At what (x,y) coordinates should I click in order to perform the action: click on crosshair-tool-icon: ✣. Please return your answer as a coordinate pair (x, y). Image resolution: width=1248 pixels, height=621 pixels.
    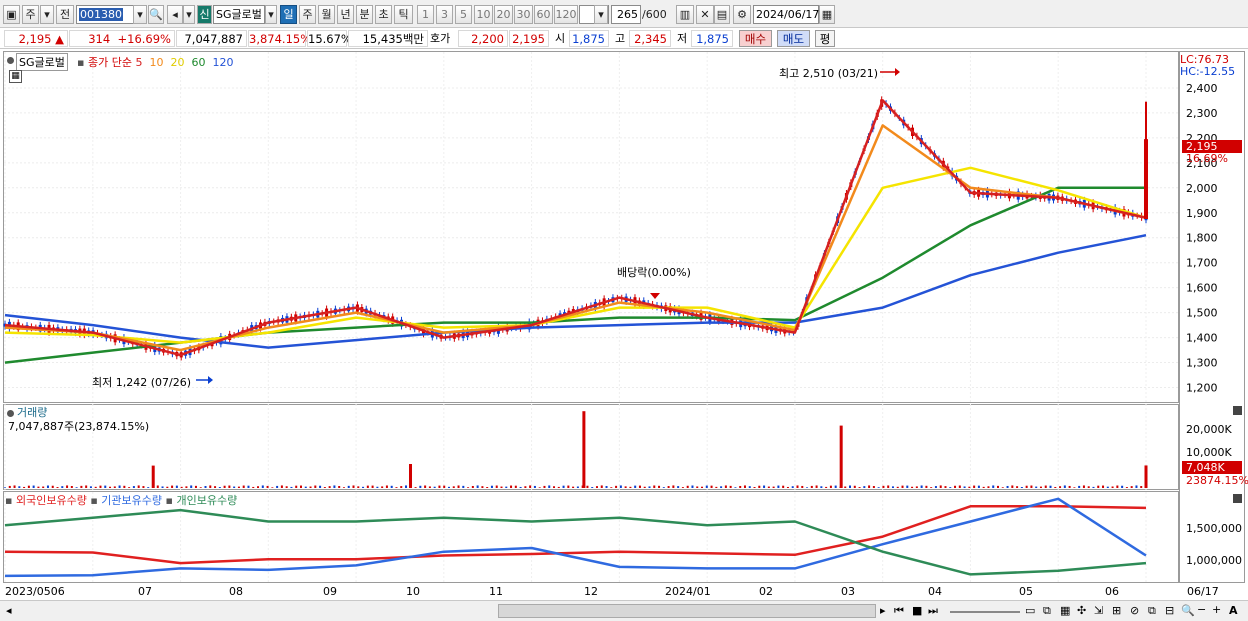
    Looking at the image, I should click on (1081, 610).